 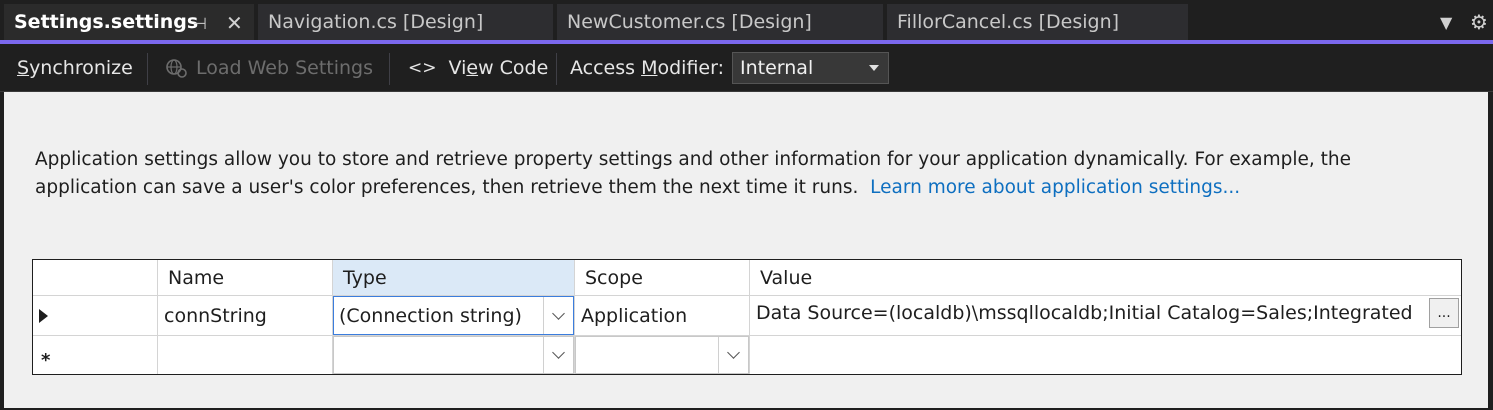 What do you see at coordinates (46, 360) in the screenshot?
I see `new-row-asterisk-icon: *` at bounding box center [46, 360].